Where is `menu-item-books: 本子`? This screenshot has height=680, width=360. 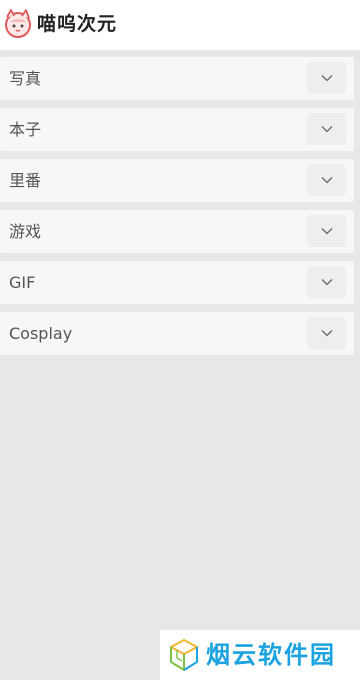
menu-item-books: 本子 is located at coordinates (177, 129).